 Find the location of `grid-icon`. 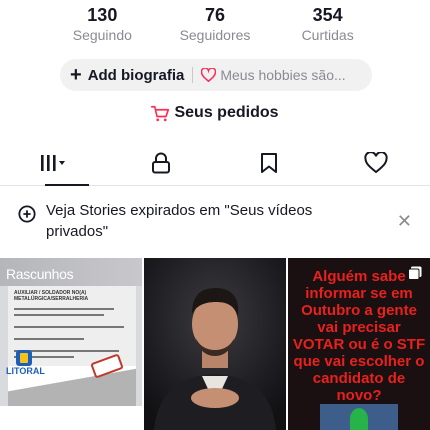

grid-icon is located at coordinates (52, 162).